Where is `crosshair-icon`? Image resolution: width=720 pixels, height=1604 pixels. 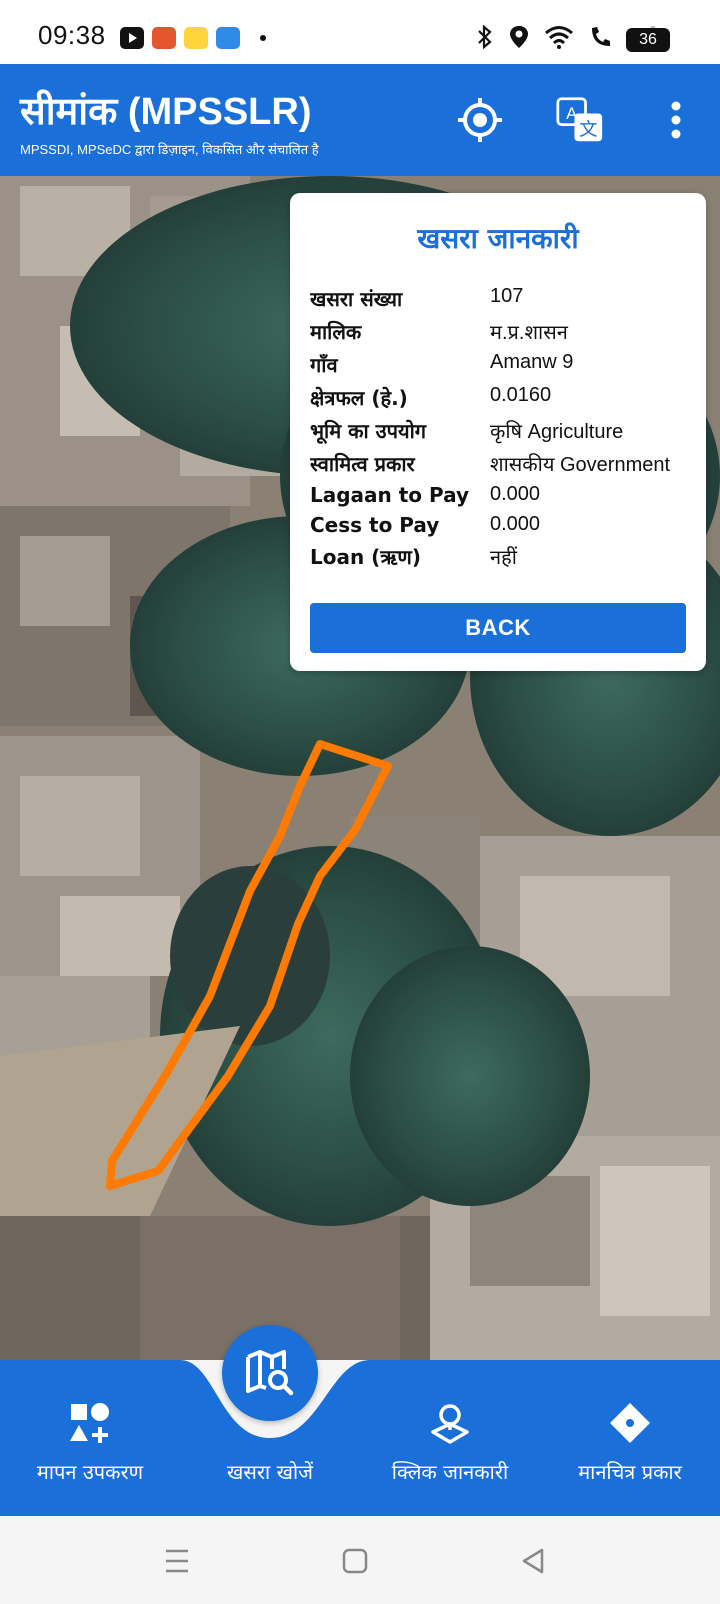
crosshair-icon is located at coordinates (480, 120).